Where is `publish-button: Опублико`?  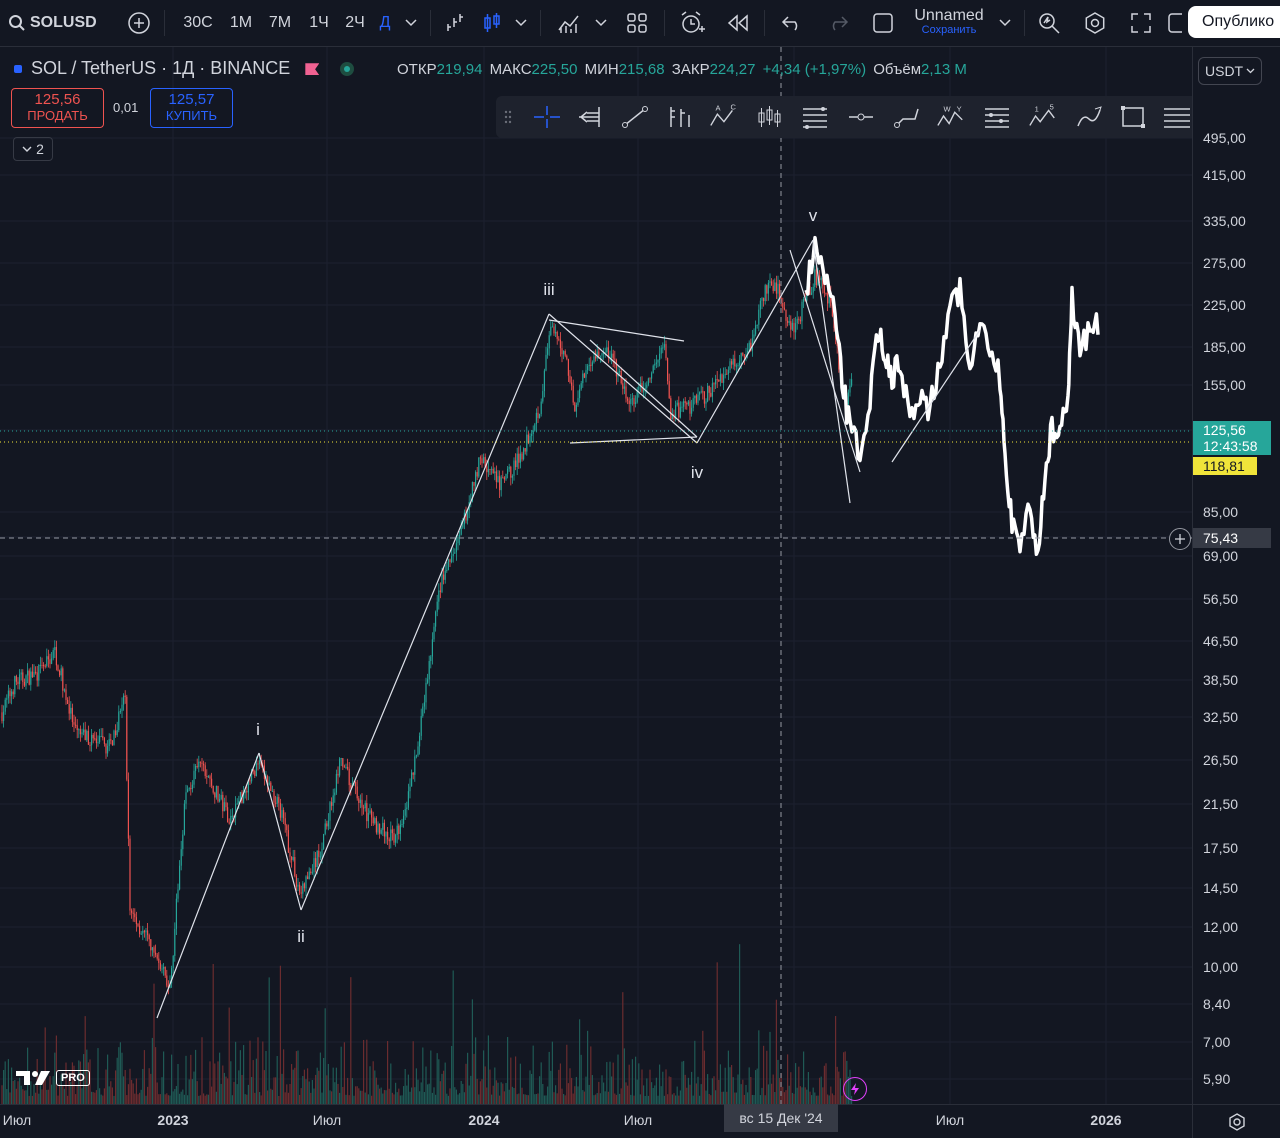 publish-button: Опублико is located at coordinates (1234, 22).